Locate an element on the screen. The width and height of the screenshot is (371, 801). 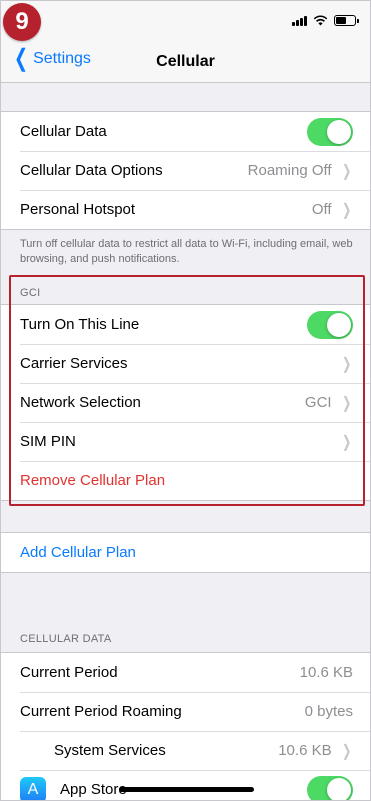
current-period-roaming-row: Current Period Roaming 0 bytes is located at coordinates (185, 711).